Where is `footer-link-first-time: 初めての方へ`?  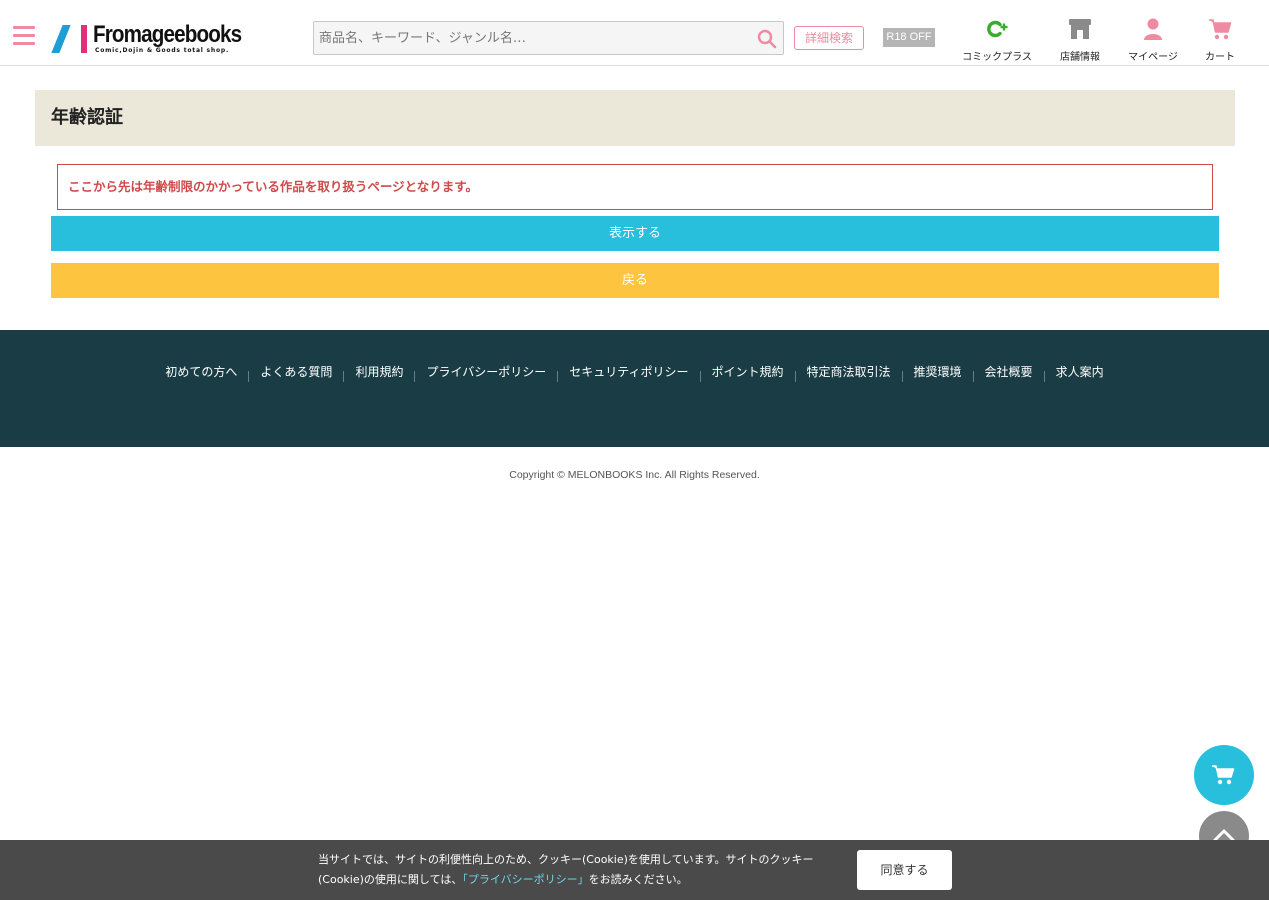
footer-link-first-time: 初めての方へ is located at coordinates (201, 372).